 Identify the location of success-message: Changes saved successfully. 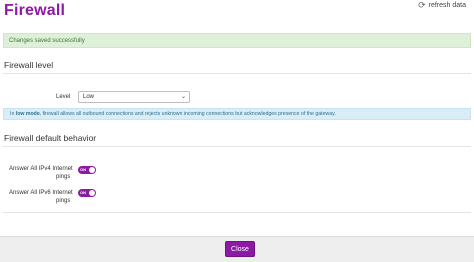
(47, 41).